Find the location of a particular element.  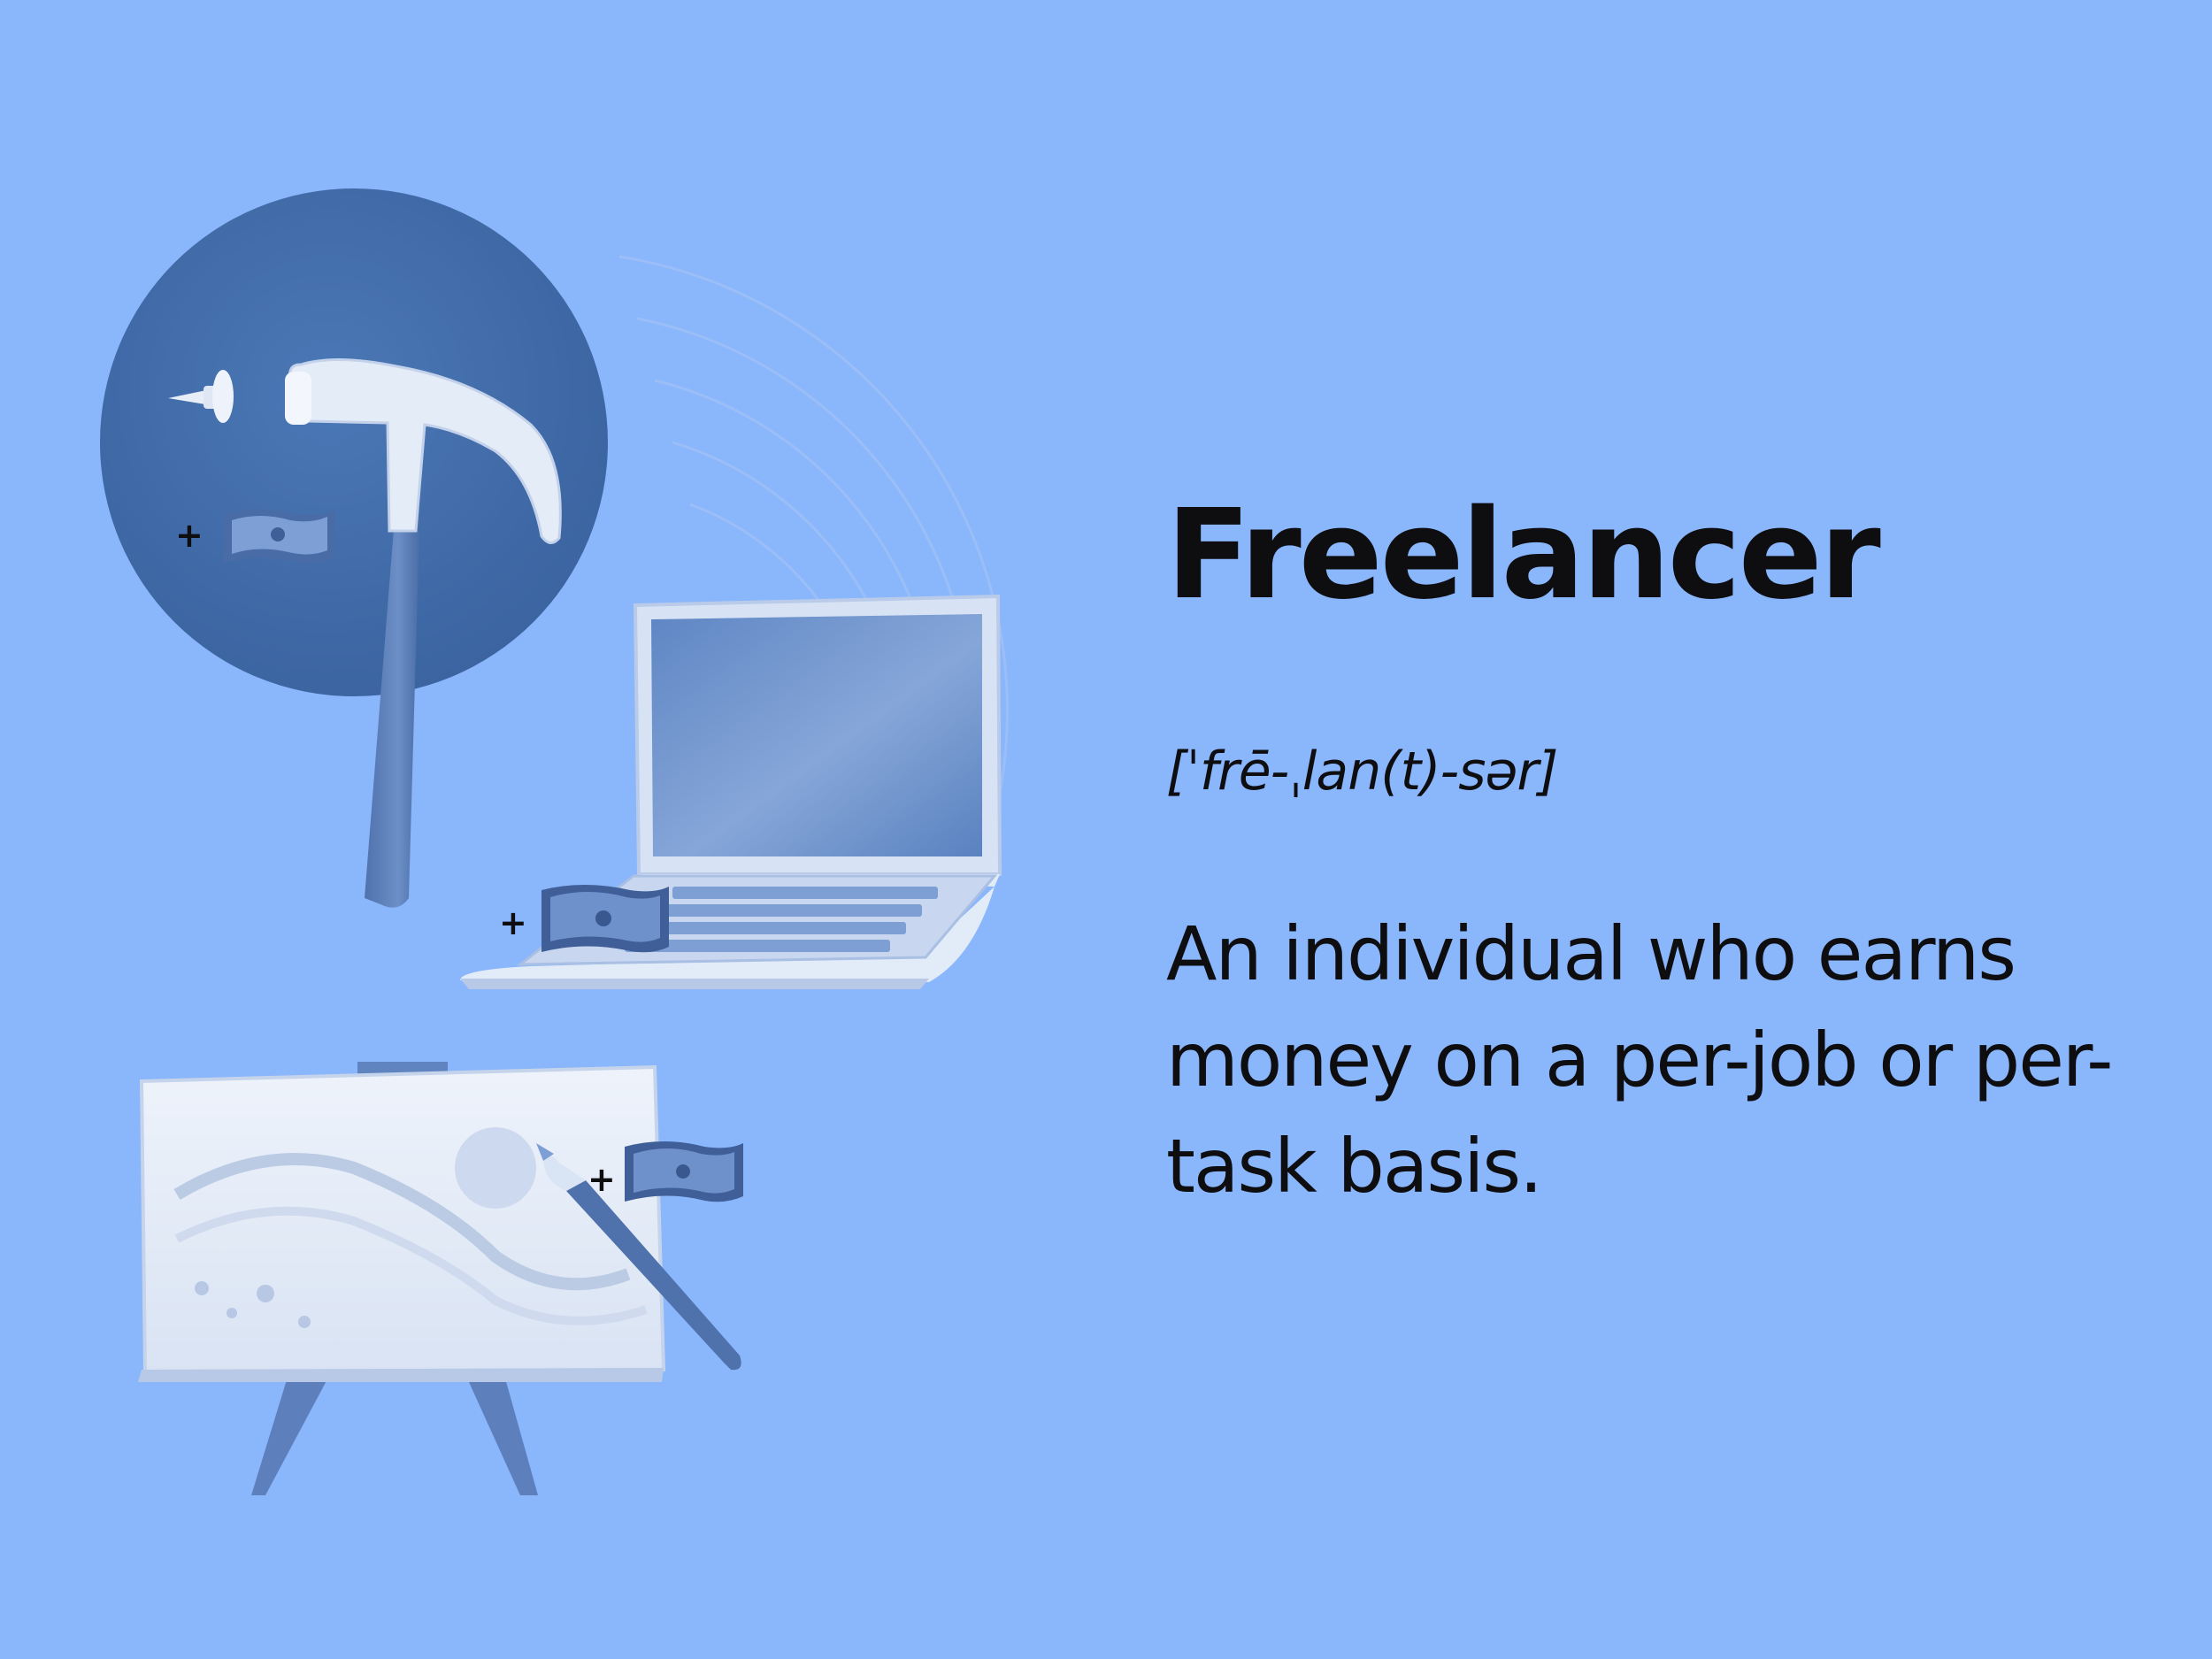

pronunciation: [ˈfrē-ˌlan(t)-sər] is located at coordinates (1362, 772).